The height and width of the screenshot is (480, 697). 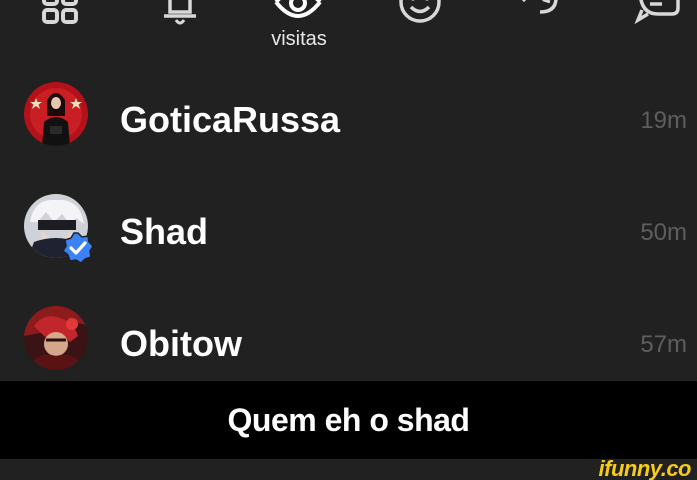 I want to click on tab-chat, so click(x=658, y=13).